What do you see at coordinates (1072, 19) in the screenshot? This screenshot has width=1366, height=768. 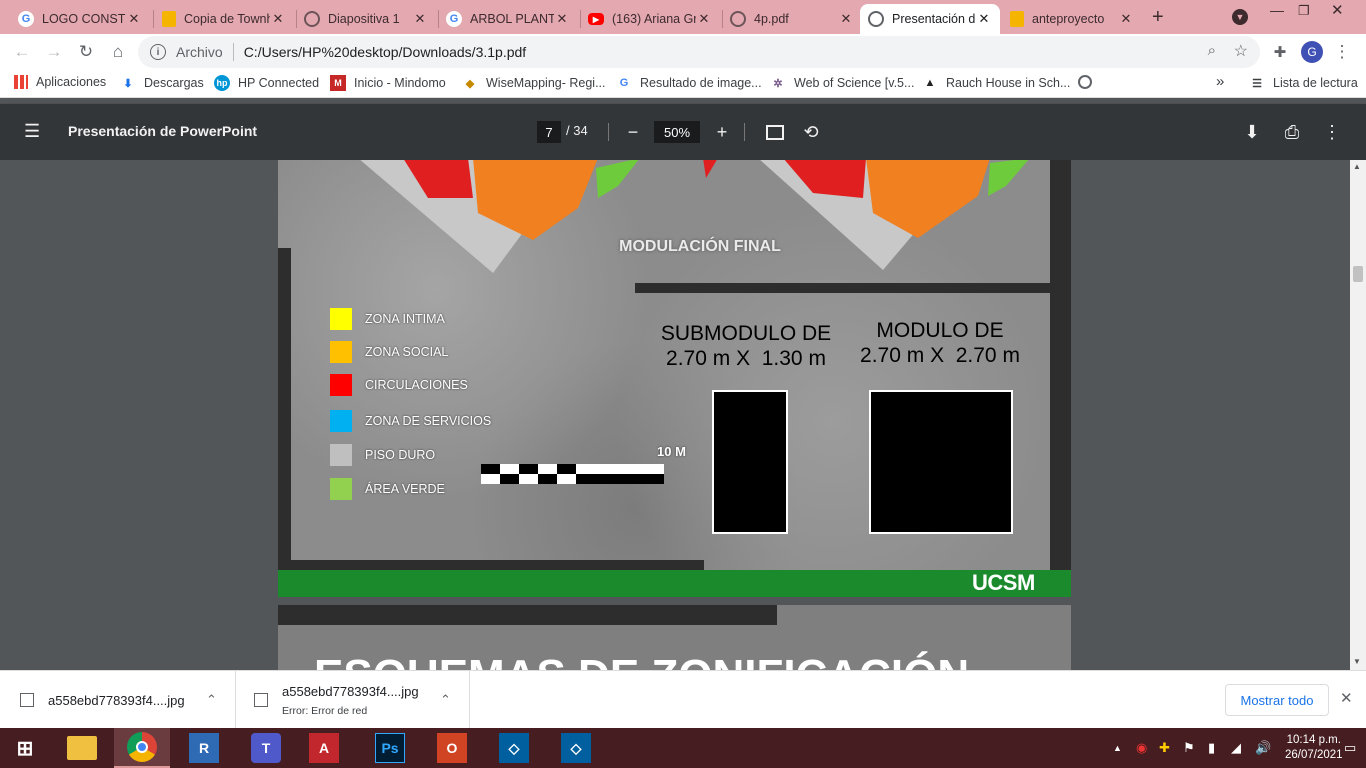 I see `tab-8: anteproyecto ✕` at bounding box center [1072, 19].